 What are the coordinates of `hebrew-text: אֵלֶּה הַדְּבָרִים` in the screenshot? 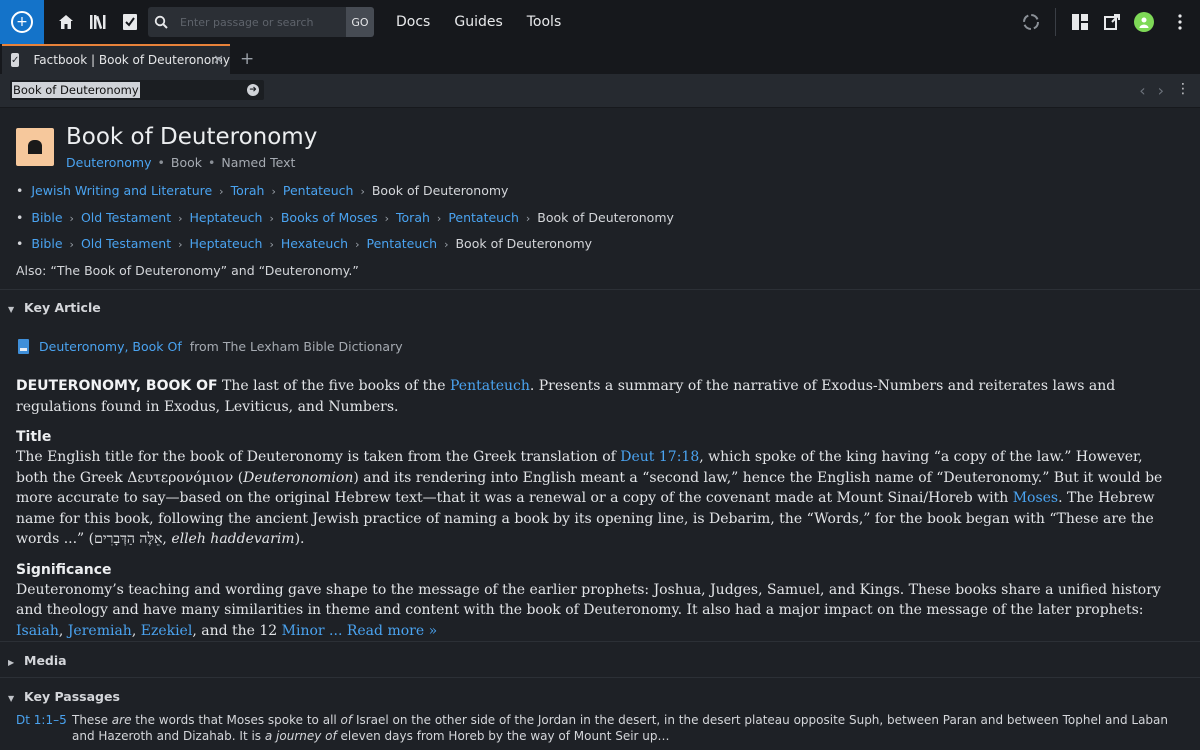 It's located at (128, 539).